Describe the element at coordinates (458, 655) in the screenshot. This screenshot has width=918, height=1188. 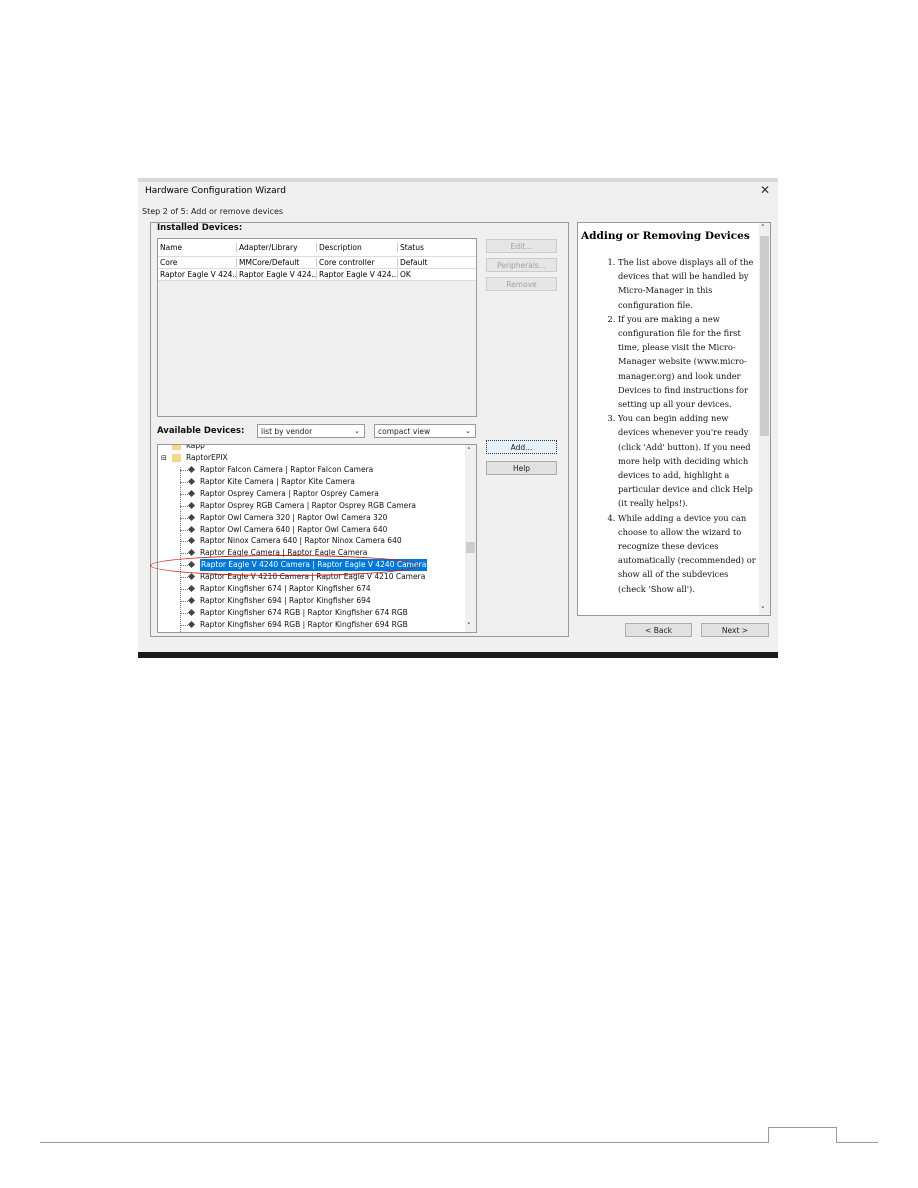
I see `taskbar` at that location.